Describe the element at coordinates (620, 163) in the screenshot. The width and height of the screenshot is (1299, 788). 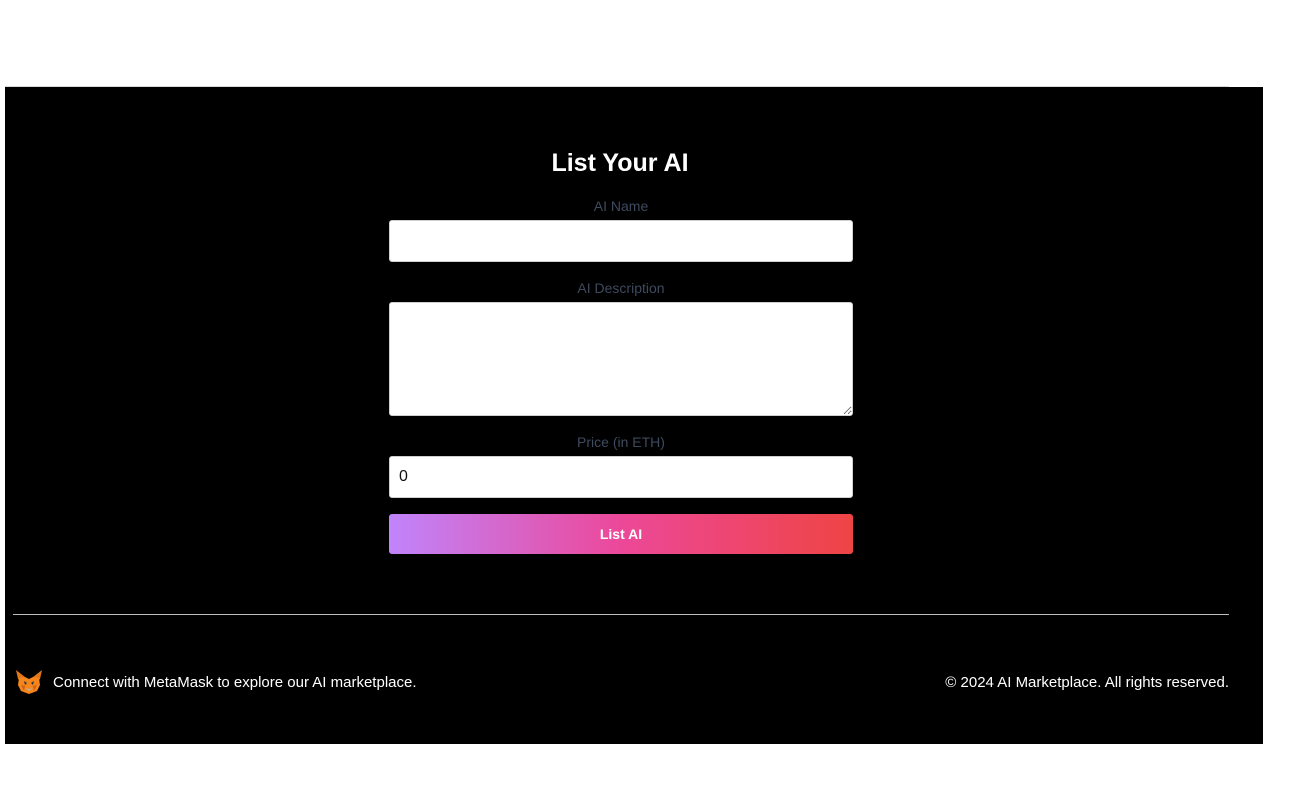
I see `page-title: List Your AI` at that location.